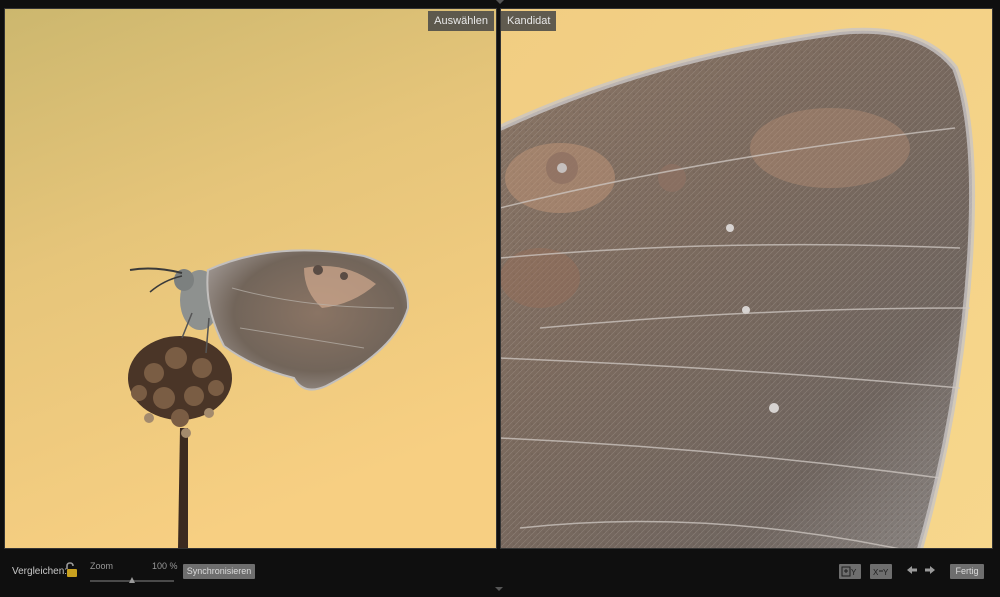 The width and height of the screenshot is (1000, 597). Describe the element at coordinates (219, 571) in the screenshot. I see `synchronize-button: Synchronisieren` at that location.